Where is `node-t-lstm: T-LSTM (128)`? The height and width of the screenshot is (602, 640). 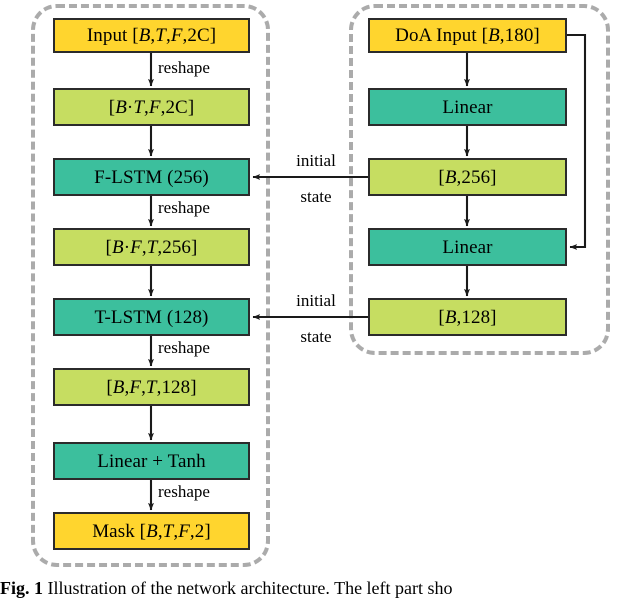
node-t-lstm: T-LSTM (128) is located at coordinates (151, 317).